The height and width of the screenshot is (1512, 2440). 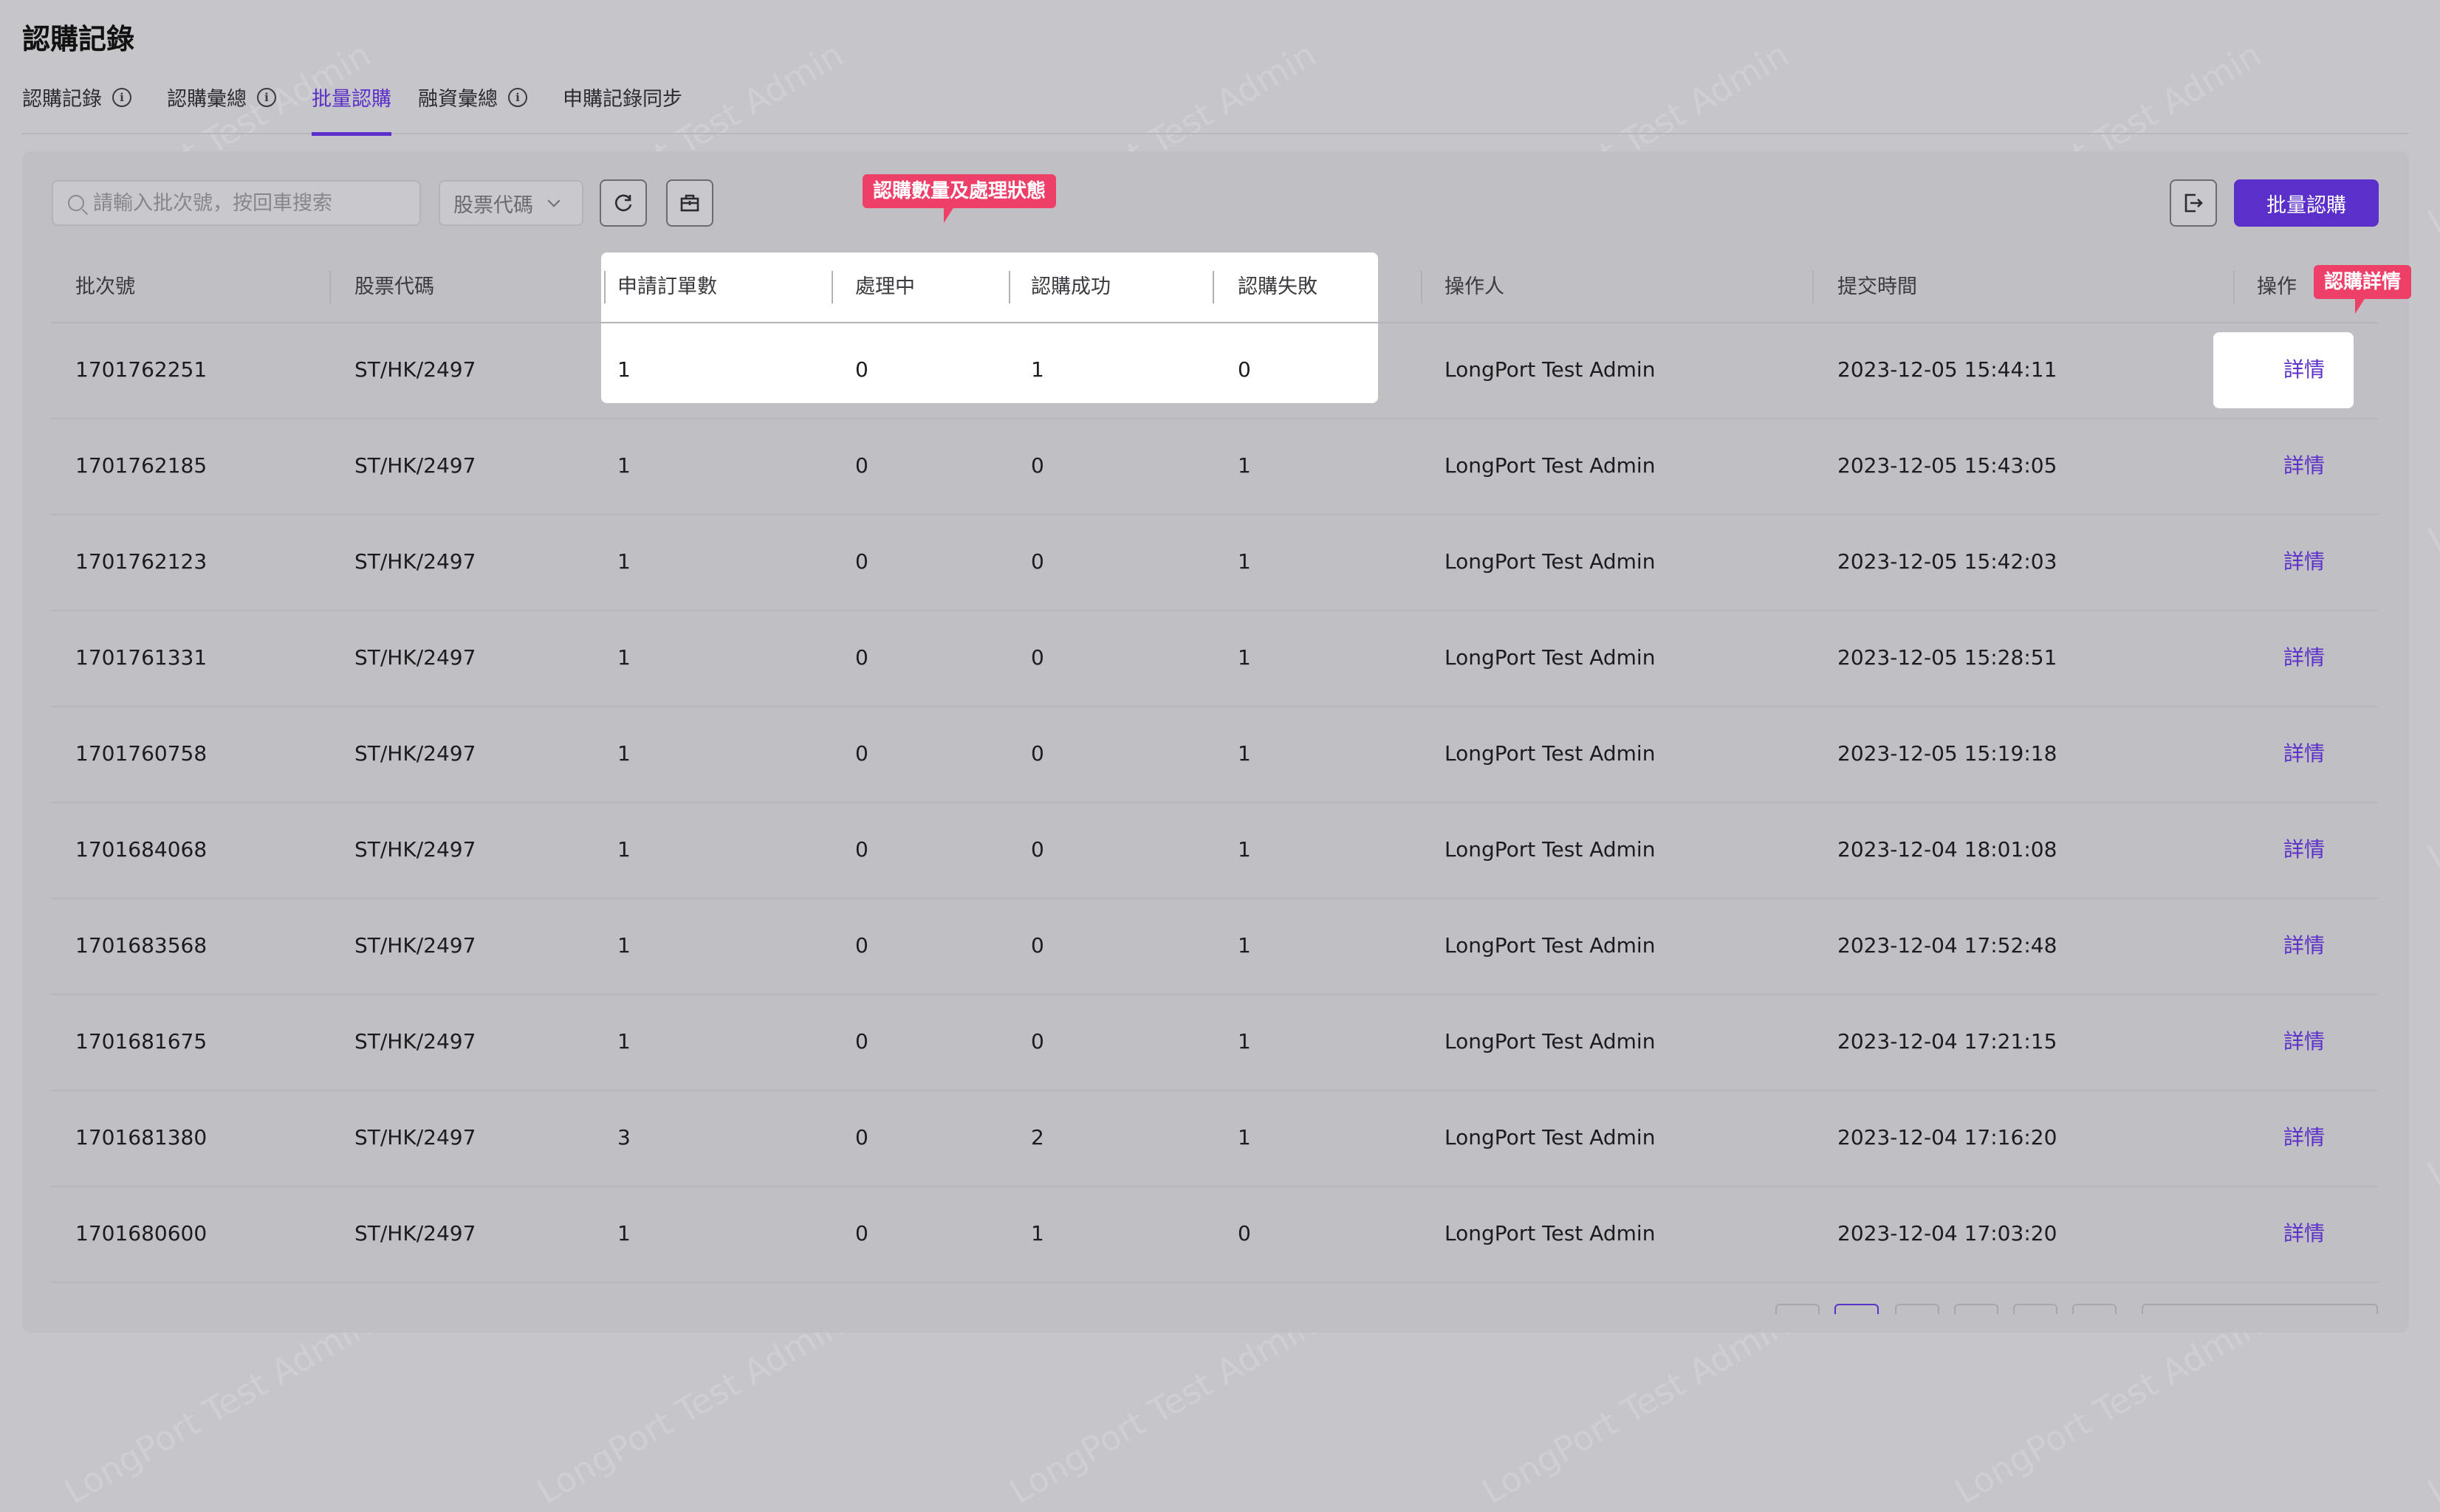 What do you see at coordinates (2277, 286) in the screenshot?
I see `column-header-action: 操作` at bounding box center [2277, 286].